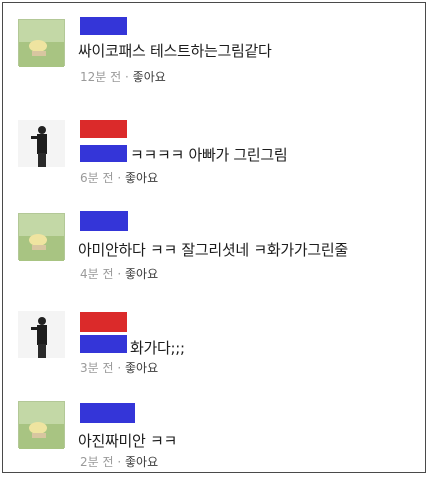 Image resolution: width=430 pixels, height=479 pixels. Describe the element at coordinates (101, 77) in the screenshot. I see `comment-time: 12분 전` at that location.